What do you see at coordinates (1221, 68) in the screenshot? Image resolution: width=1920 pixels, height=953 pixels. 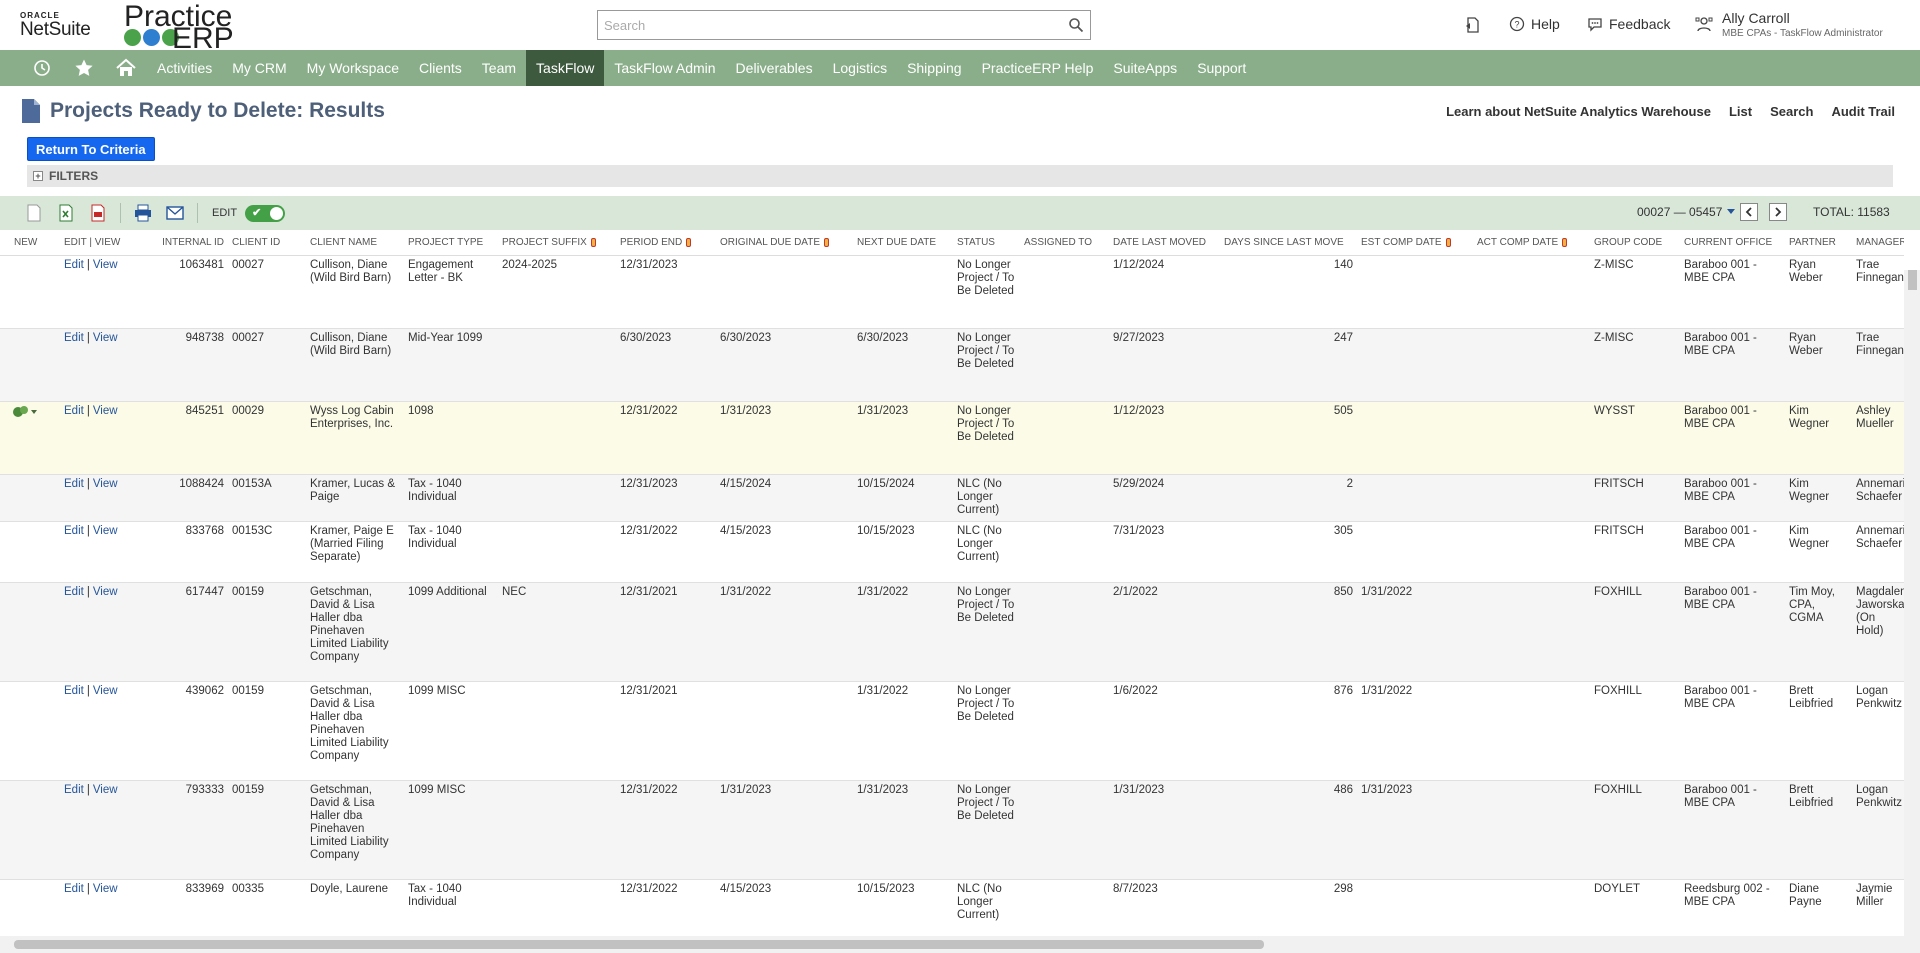 I see `nav-support: Support` at bounding box center [1221, 68].